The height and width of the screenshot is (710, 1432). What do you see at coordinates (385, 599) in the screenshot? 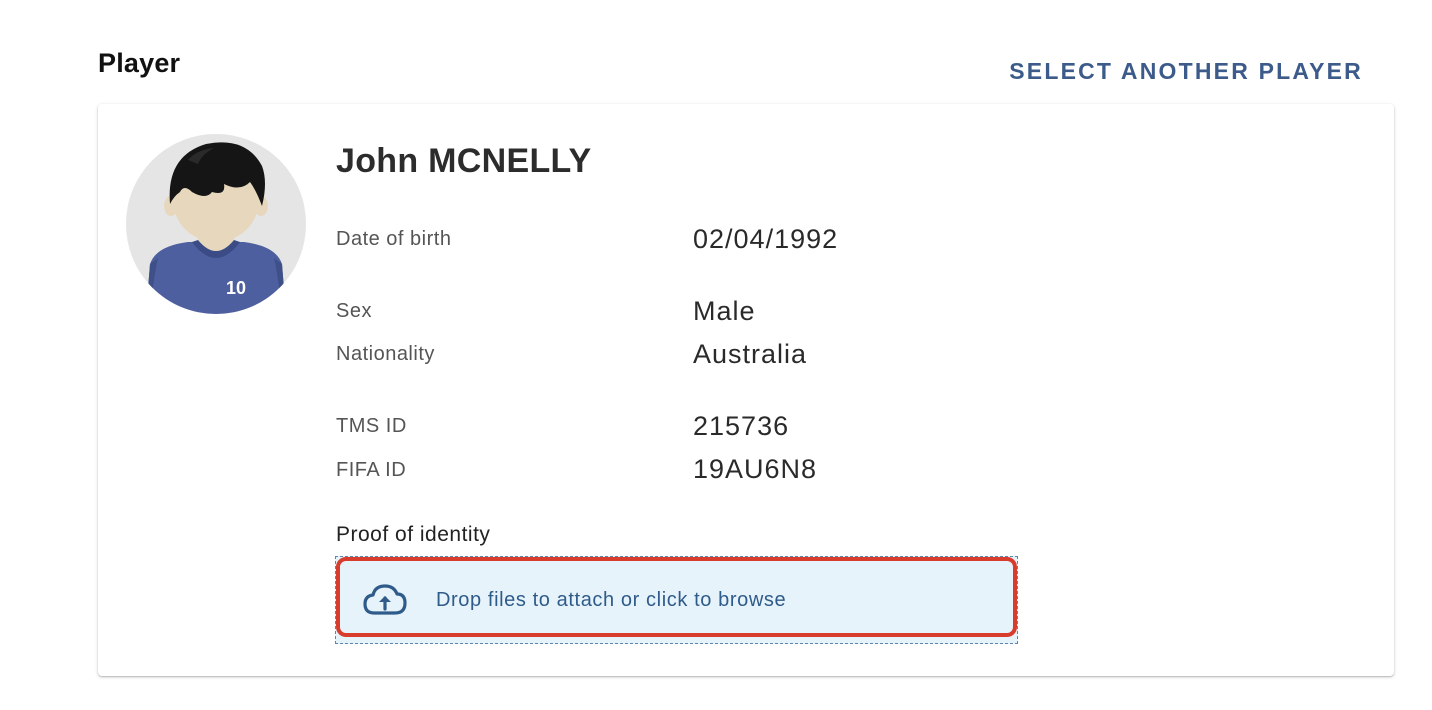
I see `cloud-upload-icon` at bounding box center [385, 599].